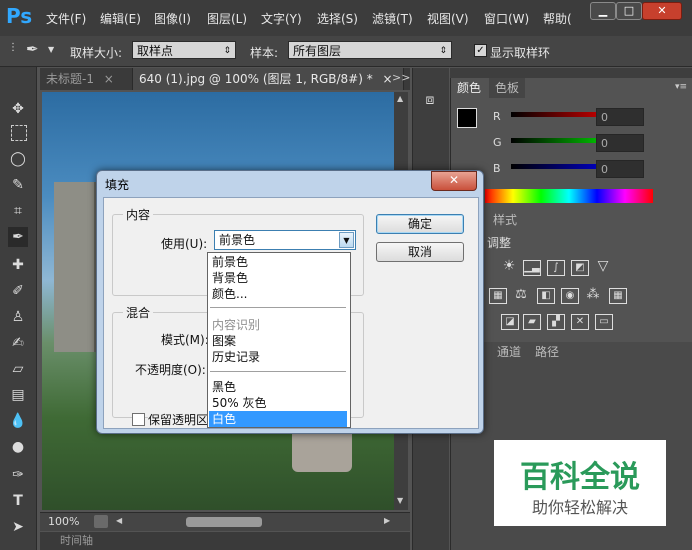  Describe the element at coordinates (278, 278) in the screenshot. I see `option-background: 背景色` at that location.